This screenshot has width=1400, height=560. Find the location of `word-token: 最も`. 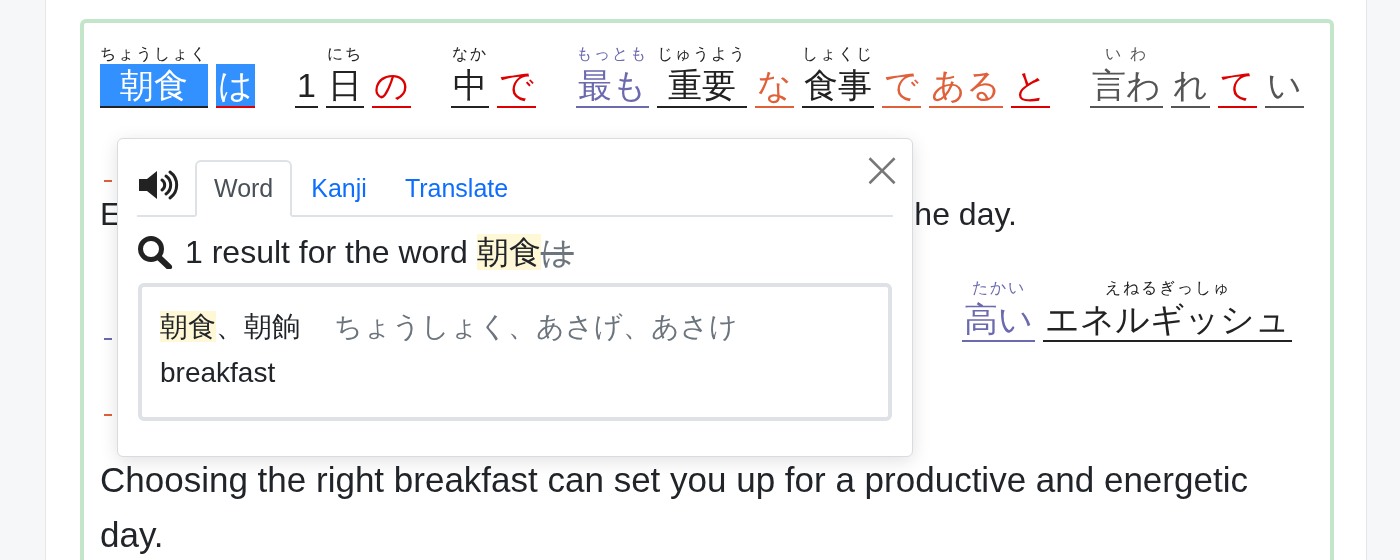

word-token: 最も is located at coordinates (612, 86).